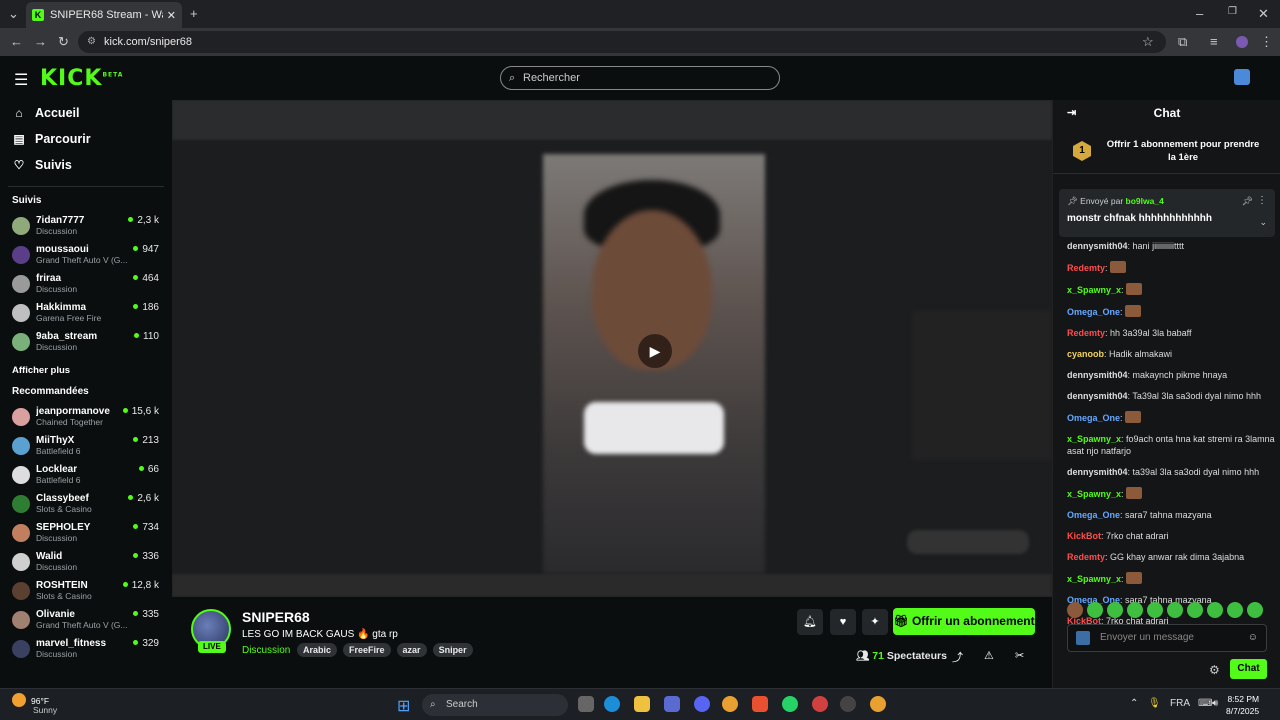 The width and height of the screenshot is (1280, 720). Describe the element at coordinates (1205, 703) in the screenshot. I see `network-icon: ⌨` at that location.